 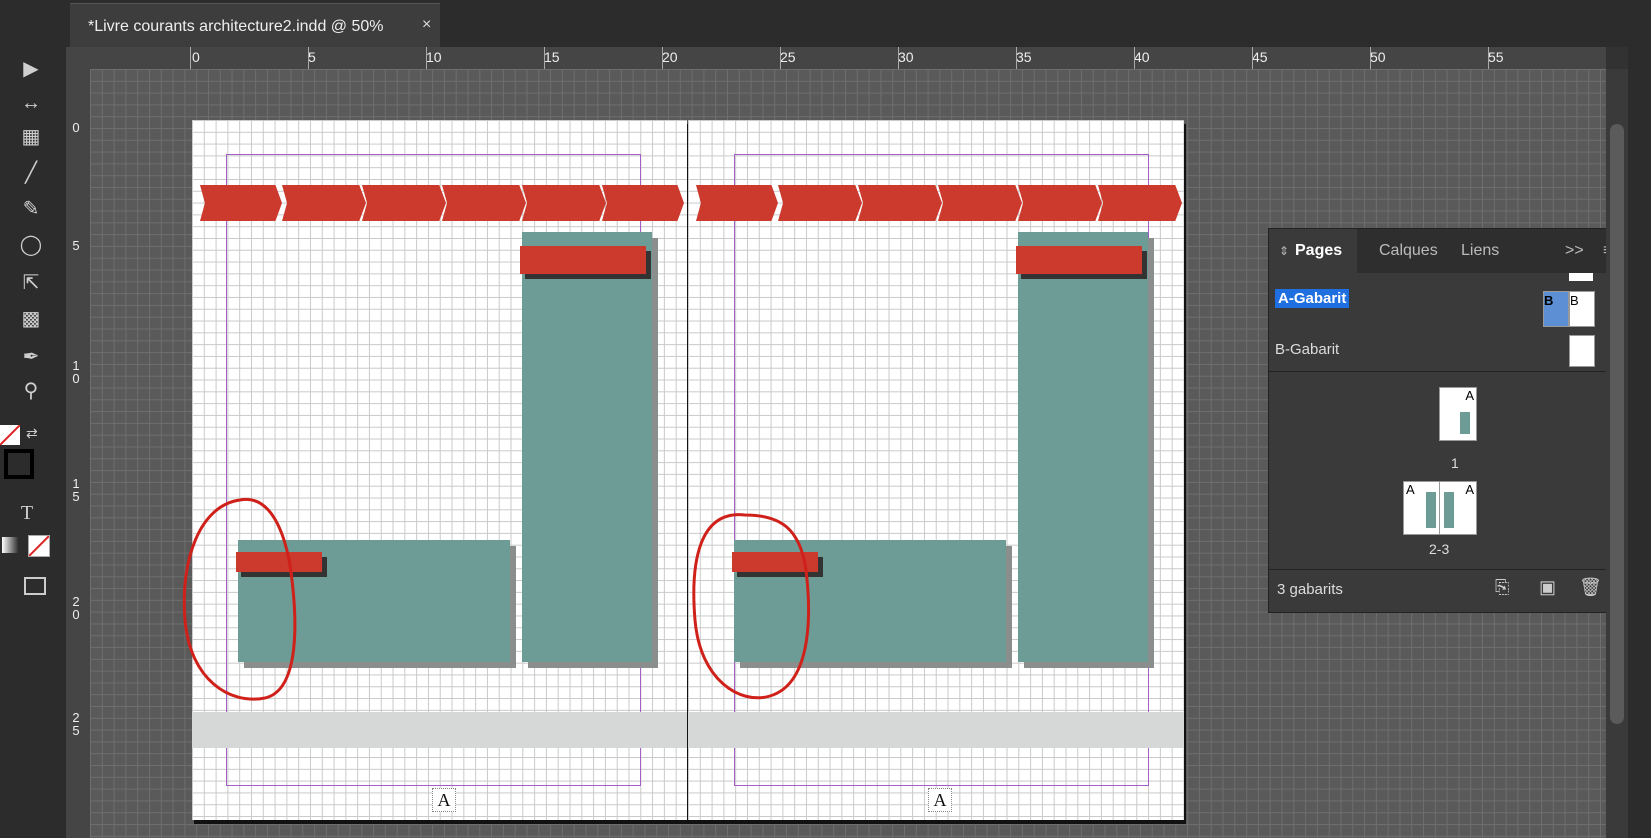 What do you see at coordinates (1502, 587) in the screenshot?
I see `edit-page-size-icon: ⎘` at bounding box center [1502, 587].